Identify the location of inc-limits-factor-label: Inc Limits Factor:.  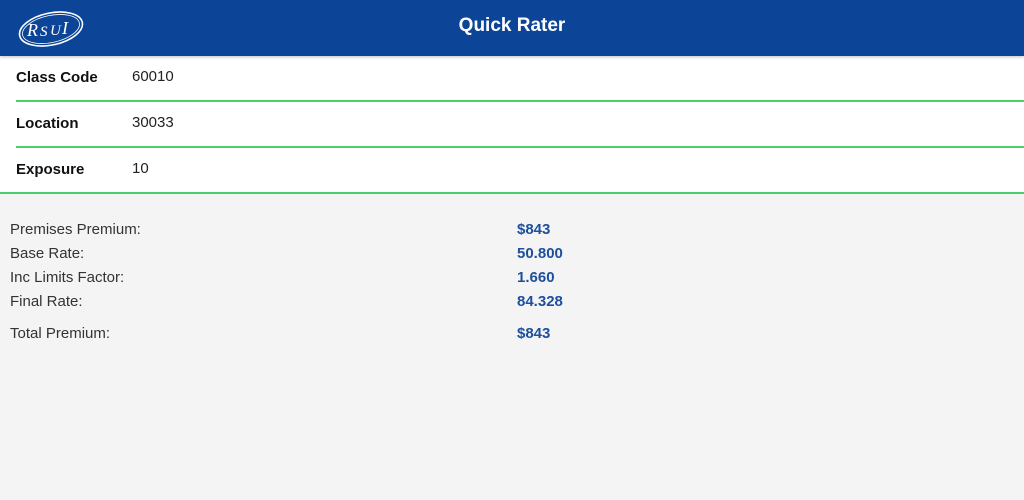
(67, 277).